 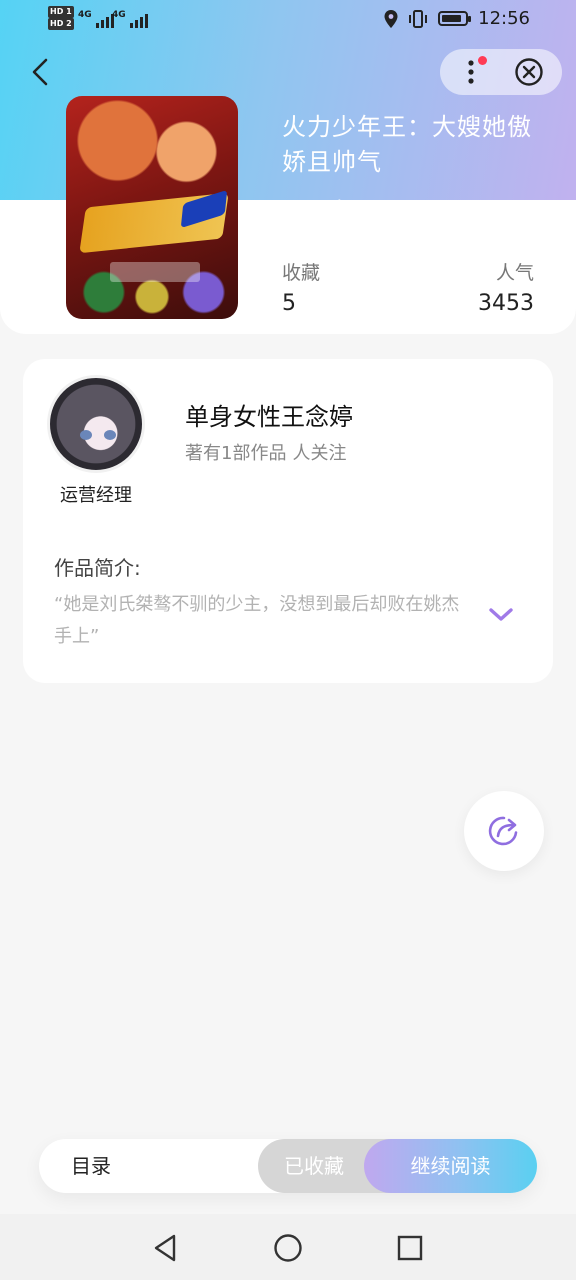 I want to click on nav-home-button, so click(x=288, y=1248).